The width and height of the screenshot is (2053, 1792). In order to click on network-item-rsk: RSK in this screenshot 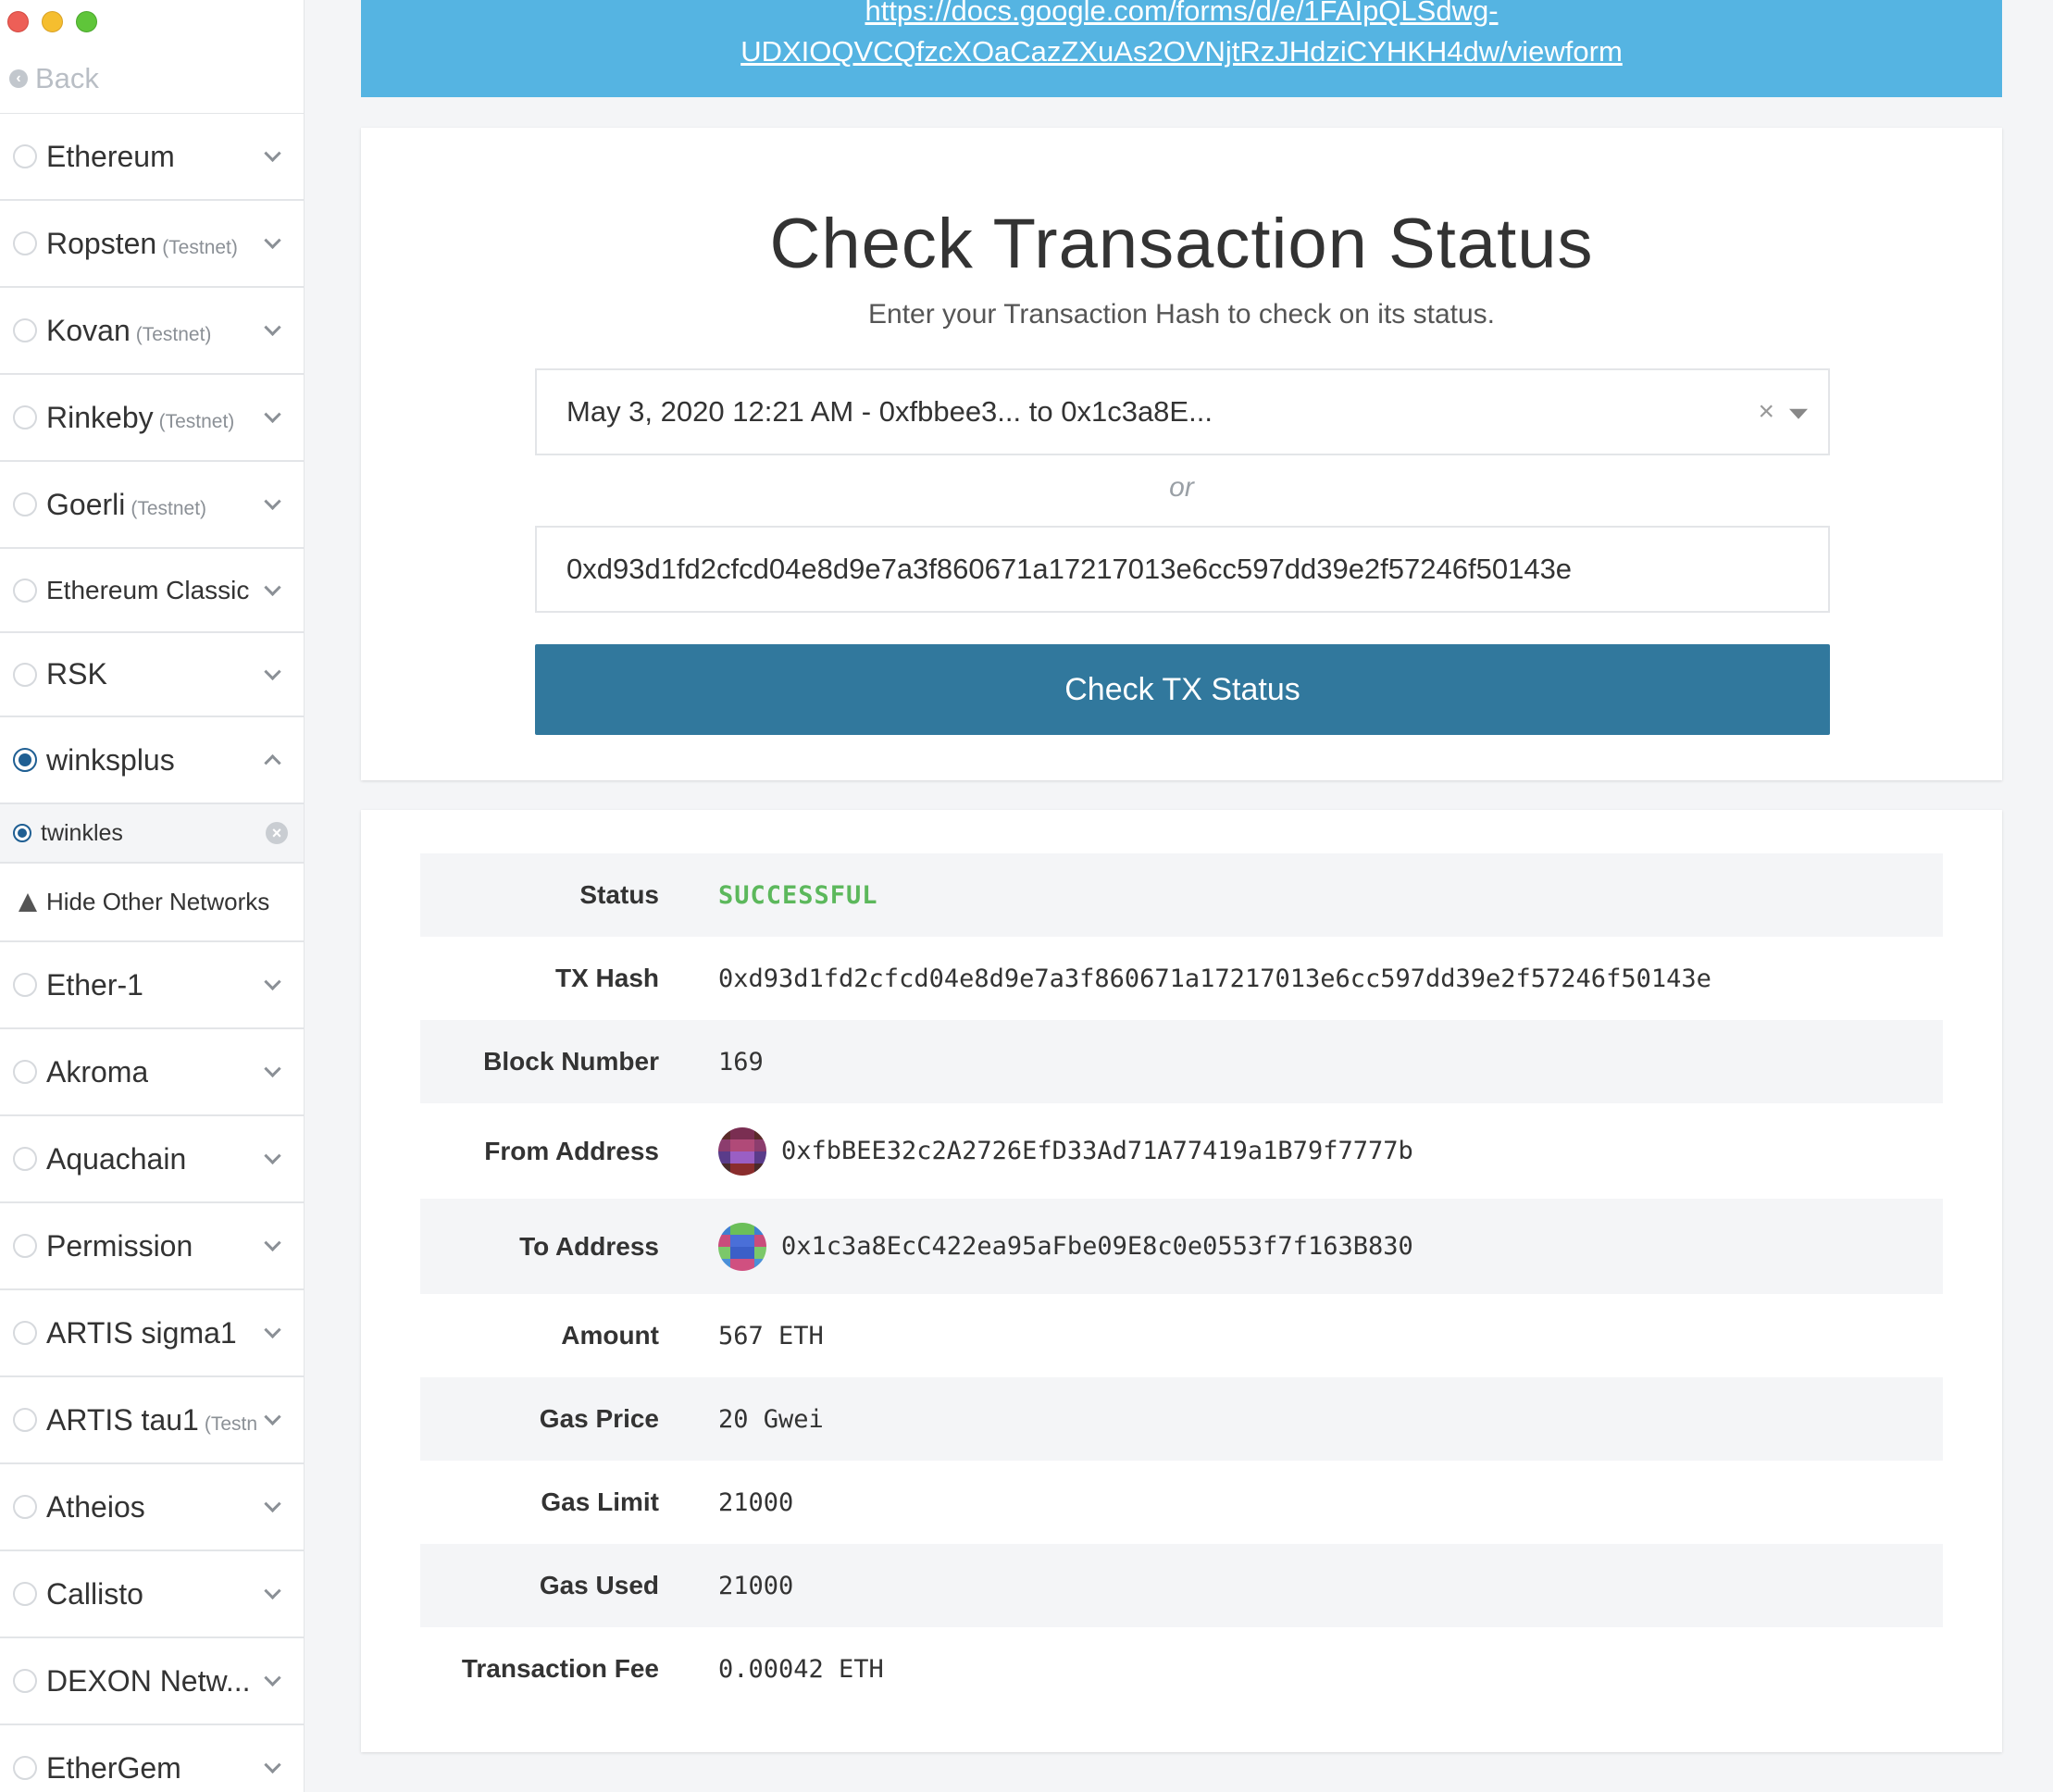, I will do `click(152, 675)`.